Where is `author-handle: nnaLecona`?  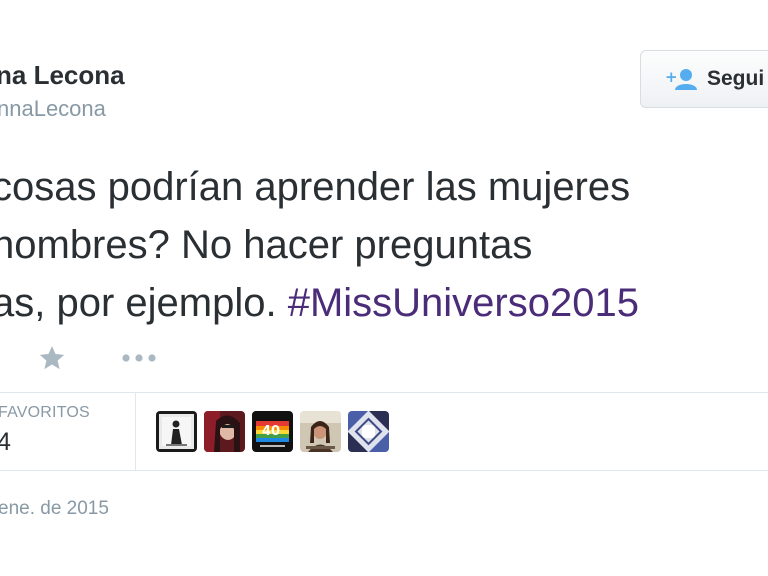
author-handle: nnaLecona is located at coordinates (53, 109).